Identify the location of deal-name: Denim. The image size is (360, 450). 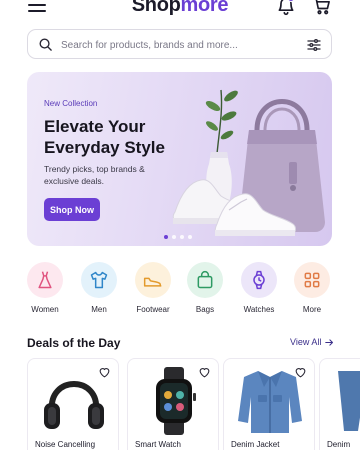
(339, 444).